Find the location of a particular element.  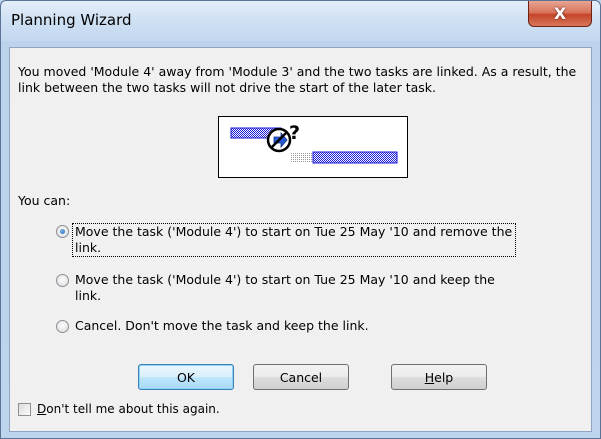

help-button: Help is located at coordinates (439, 377).